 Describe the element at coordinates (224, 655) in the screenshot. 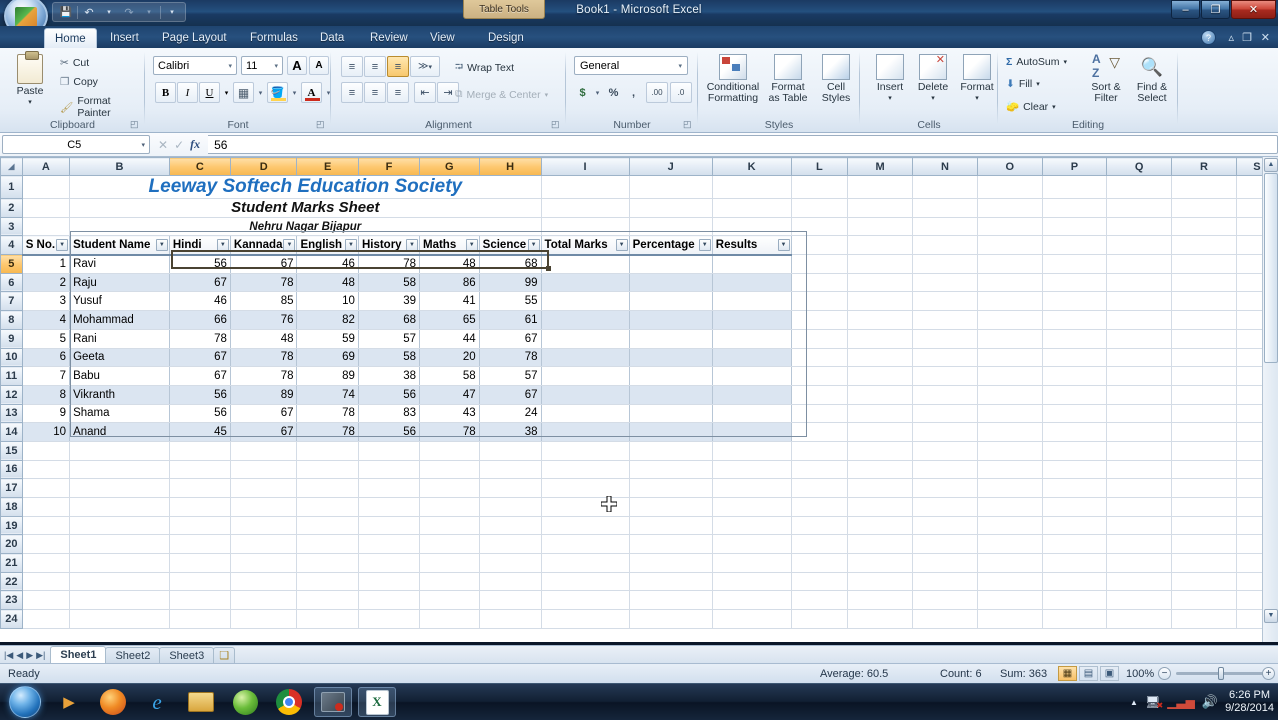

I see `insert-worksheet-icon: ❑` at that location.